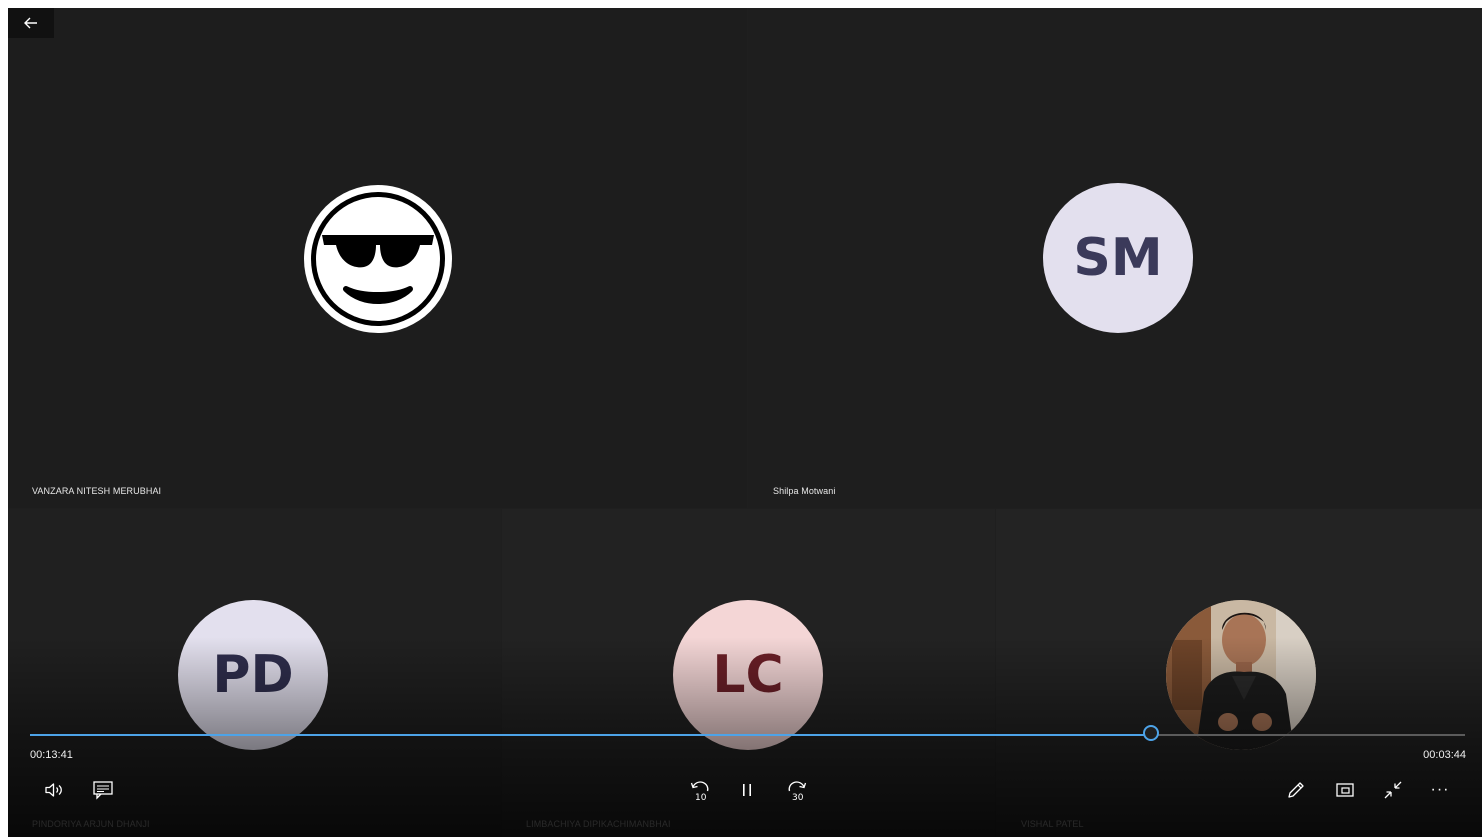 The height and width of the screenshot is (837, 1482). I want to click on more-button: ···, so click(1440, 790).